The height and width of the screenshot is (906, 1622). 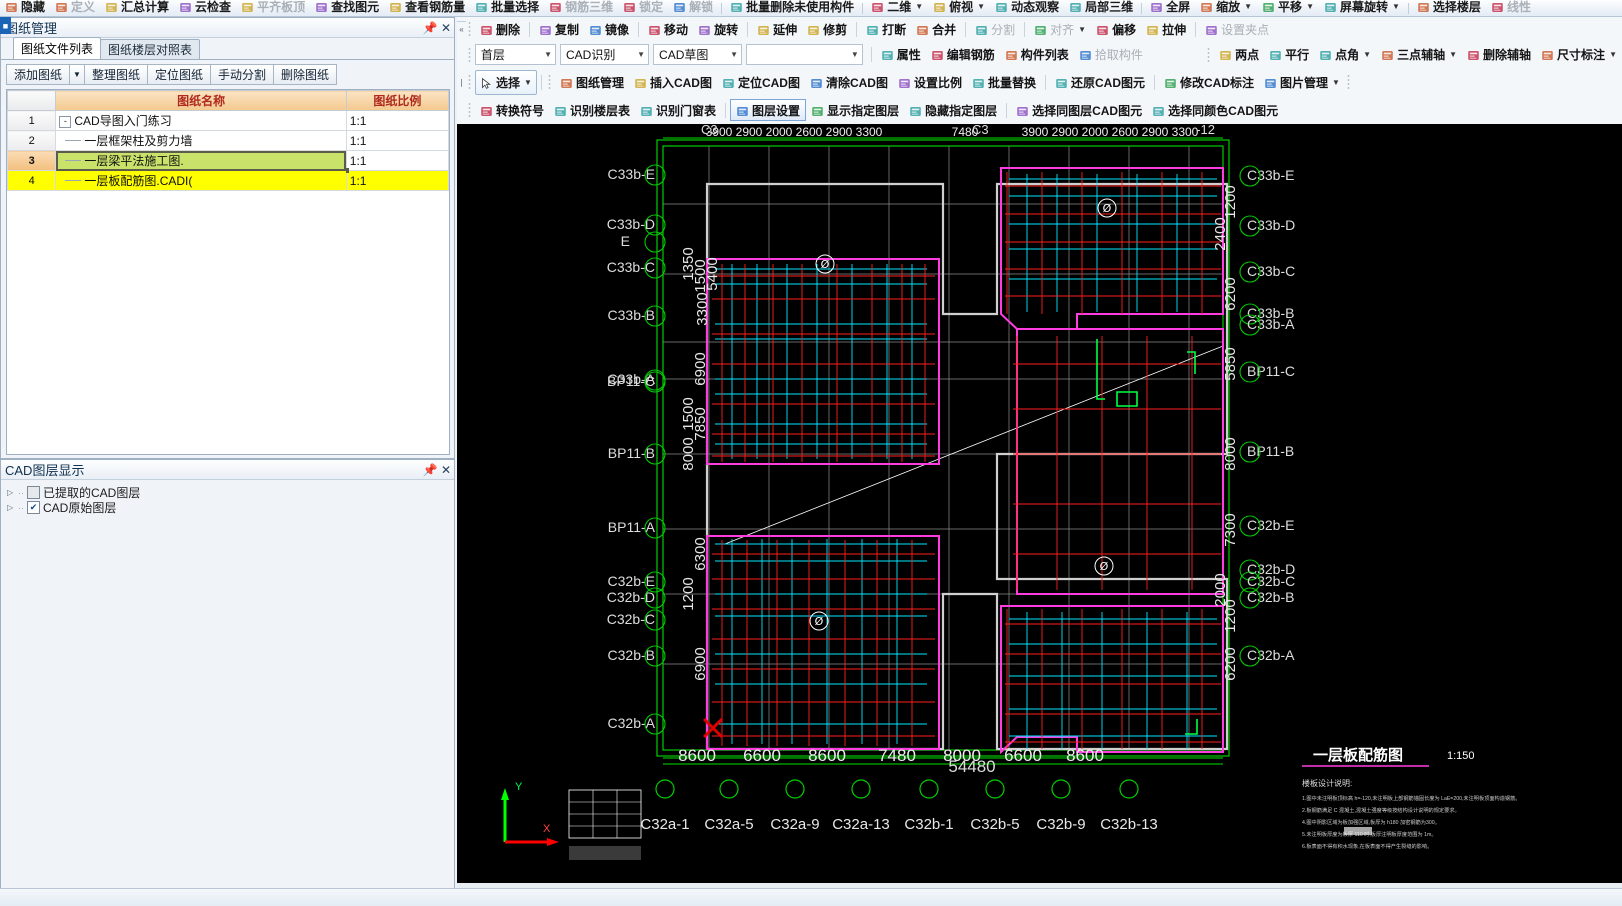 What do you see at coordinates (201, 120) in the screenshot?
I see `drawing-name-cell: - CAD导图入门练习` at bounding box center [201, 120].